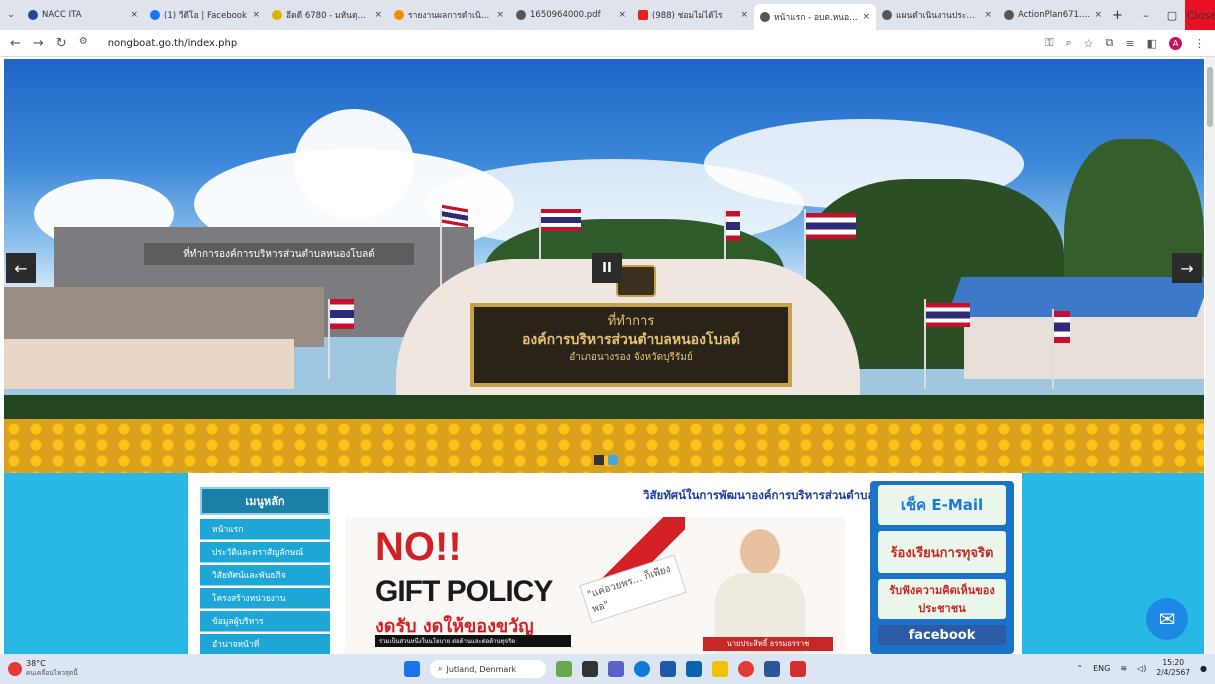 Image resolution: width=1215 pixels, height=684 pixels. What do you see at coordinates (265, 529) in the screenshot?
I see `menu-item-home: หน้าแรก` at bounding box center [265, 529].